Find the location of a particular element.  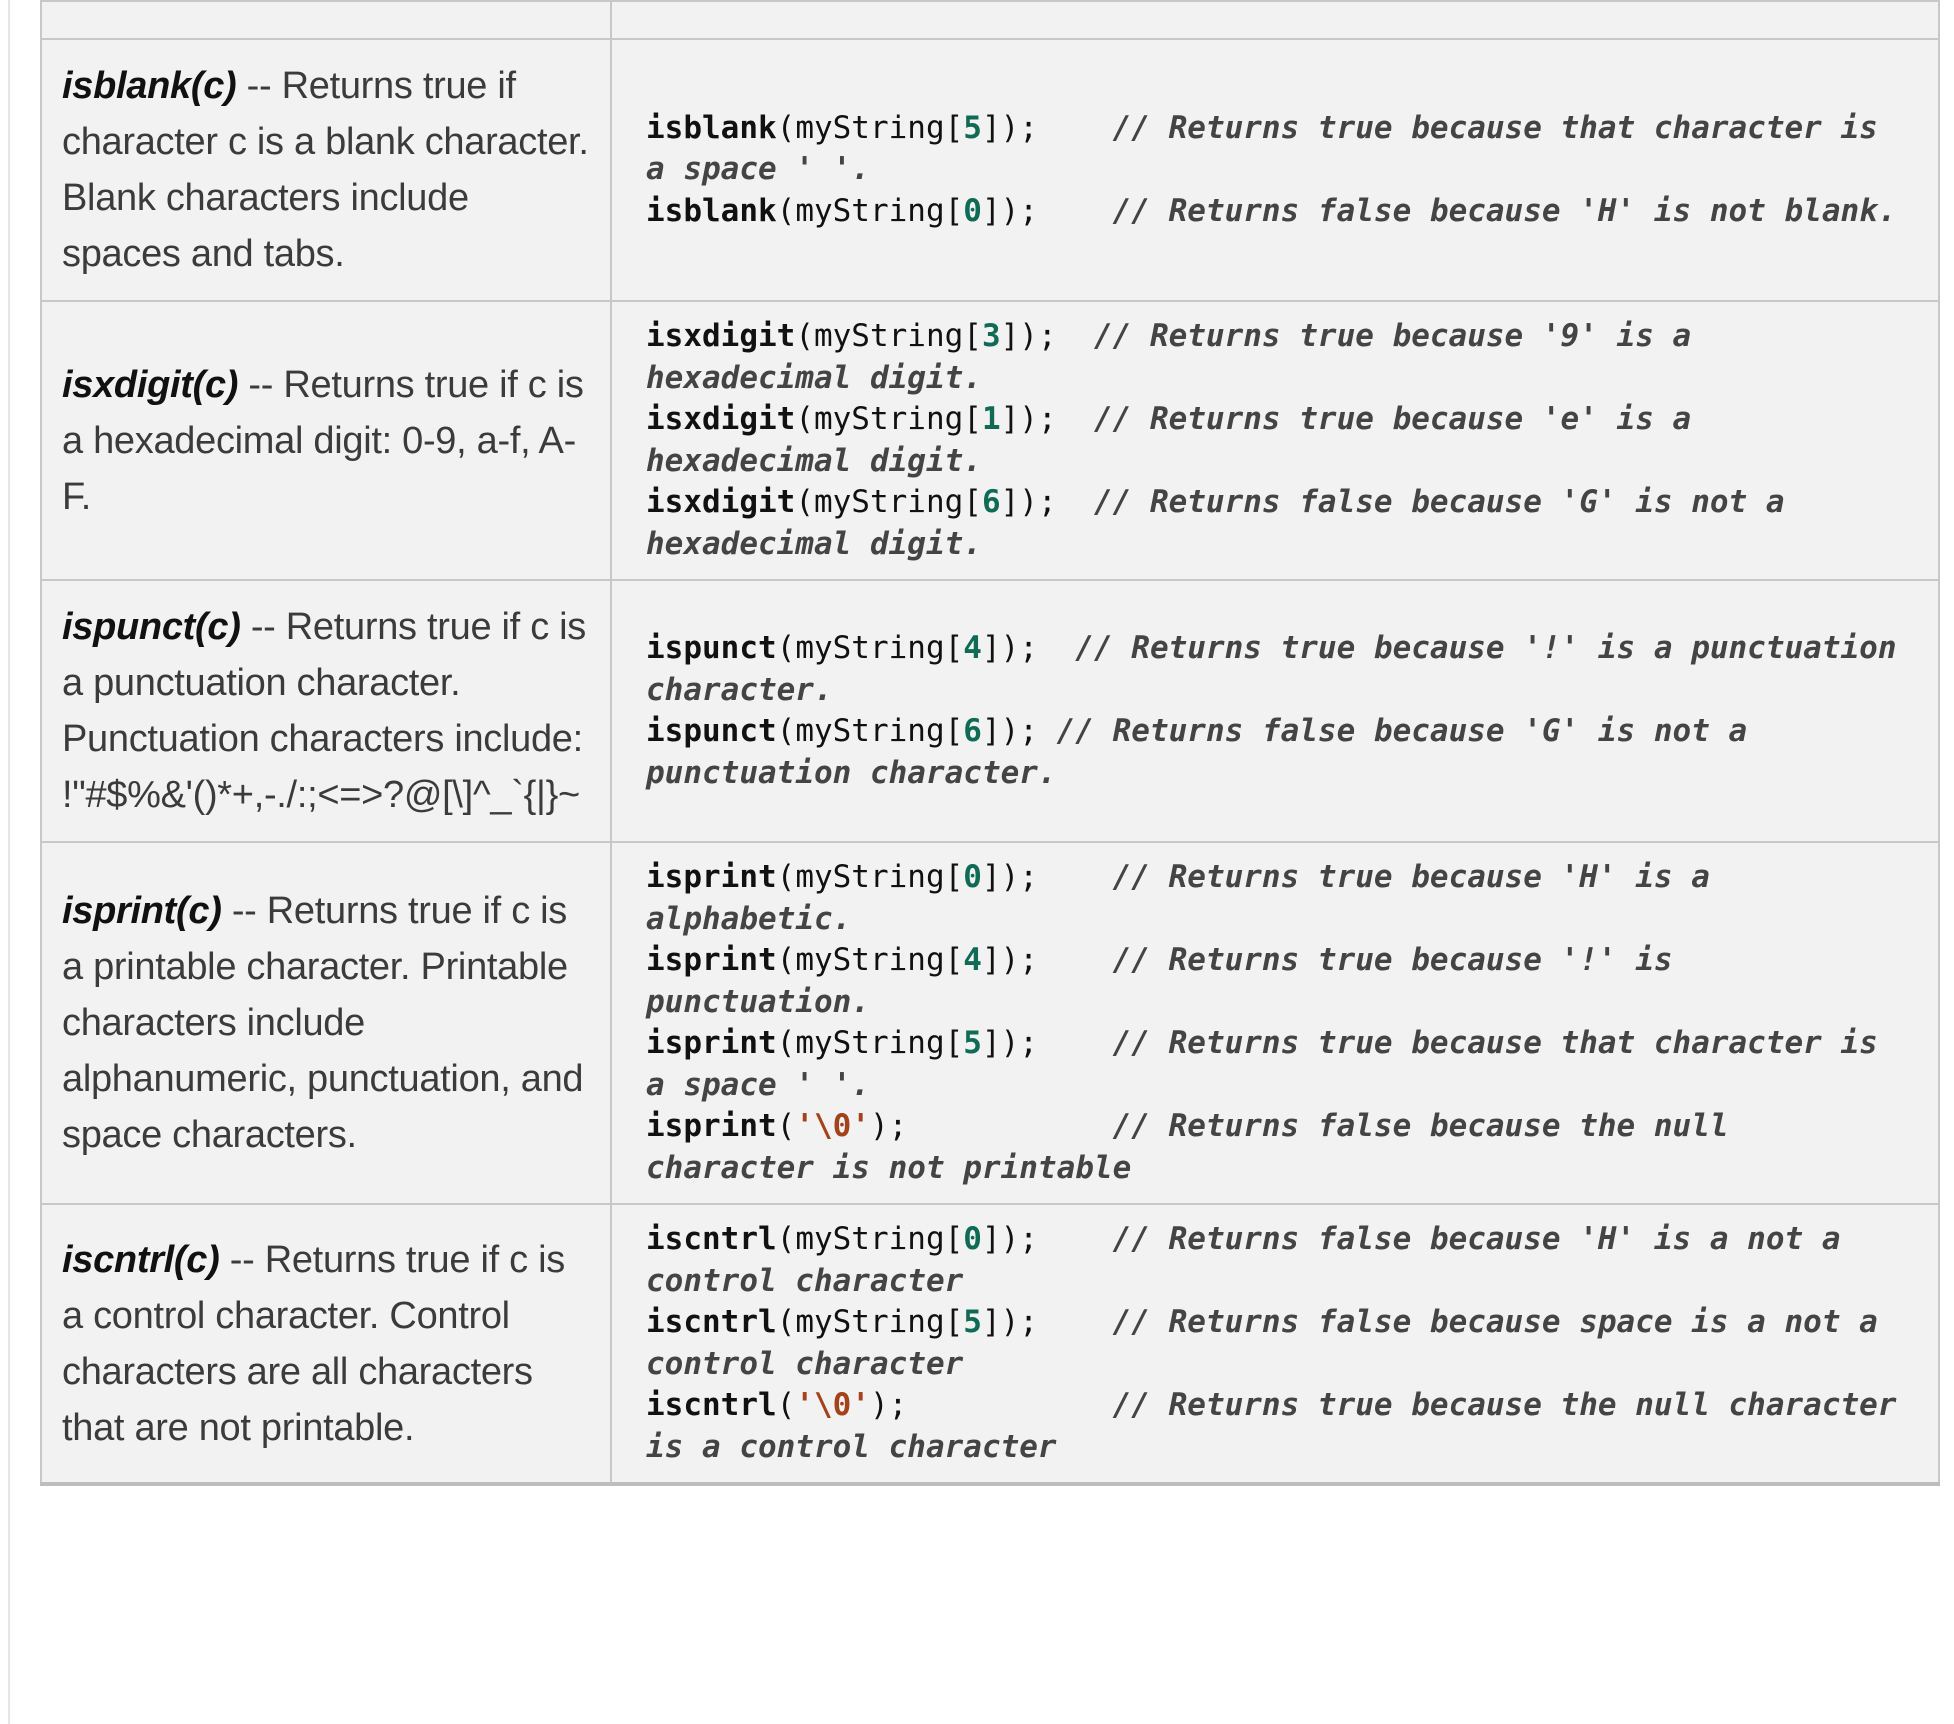

function-name: ispunct(c) is located at coordinates (151, 627).